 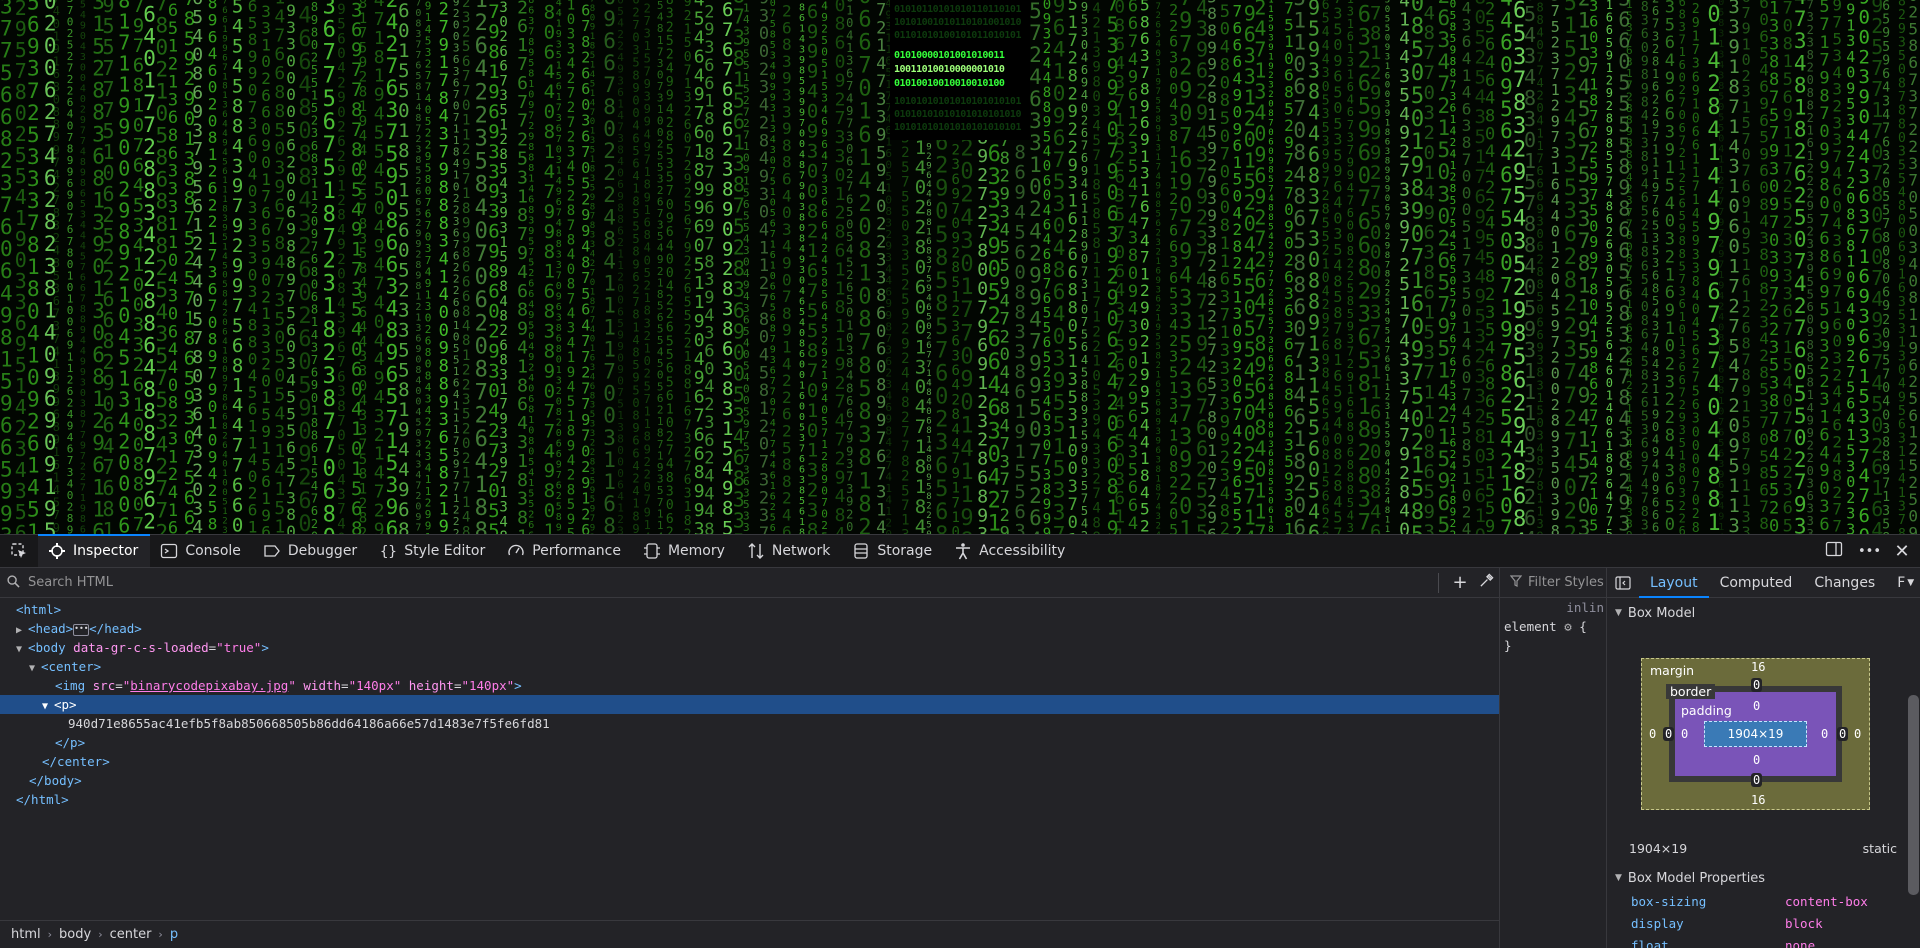 What do you see at coordinates (1623, 582) in the screenshot?
I see `toggle-panel-icon` at bounding box center [1623, 582].